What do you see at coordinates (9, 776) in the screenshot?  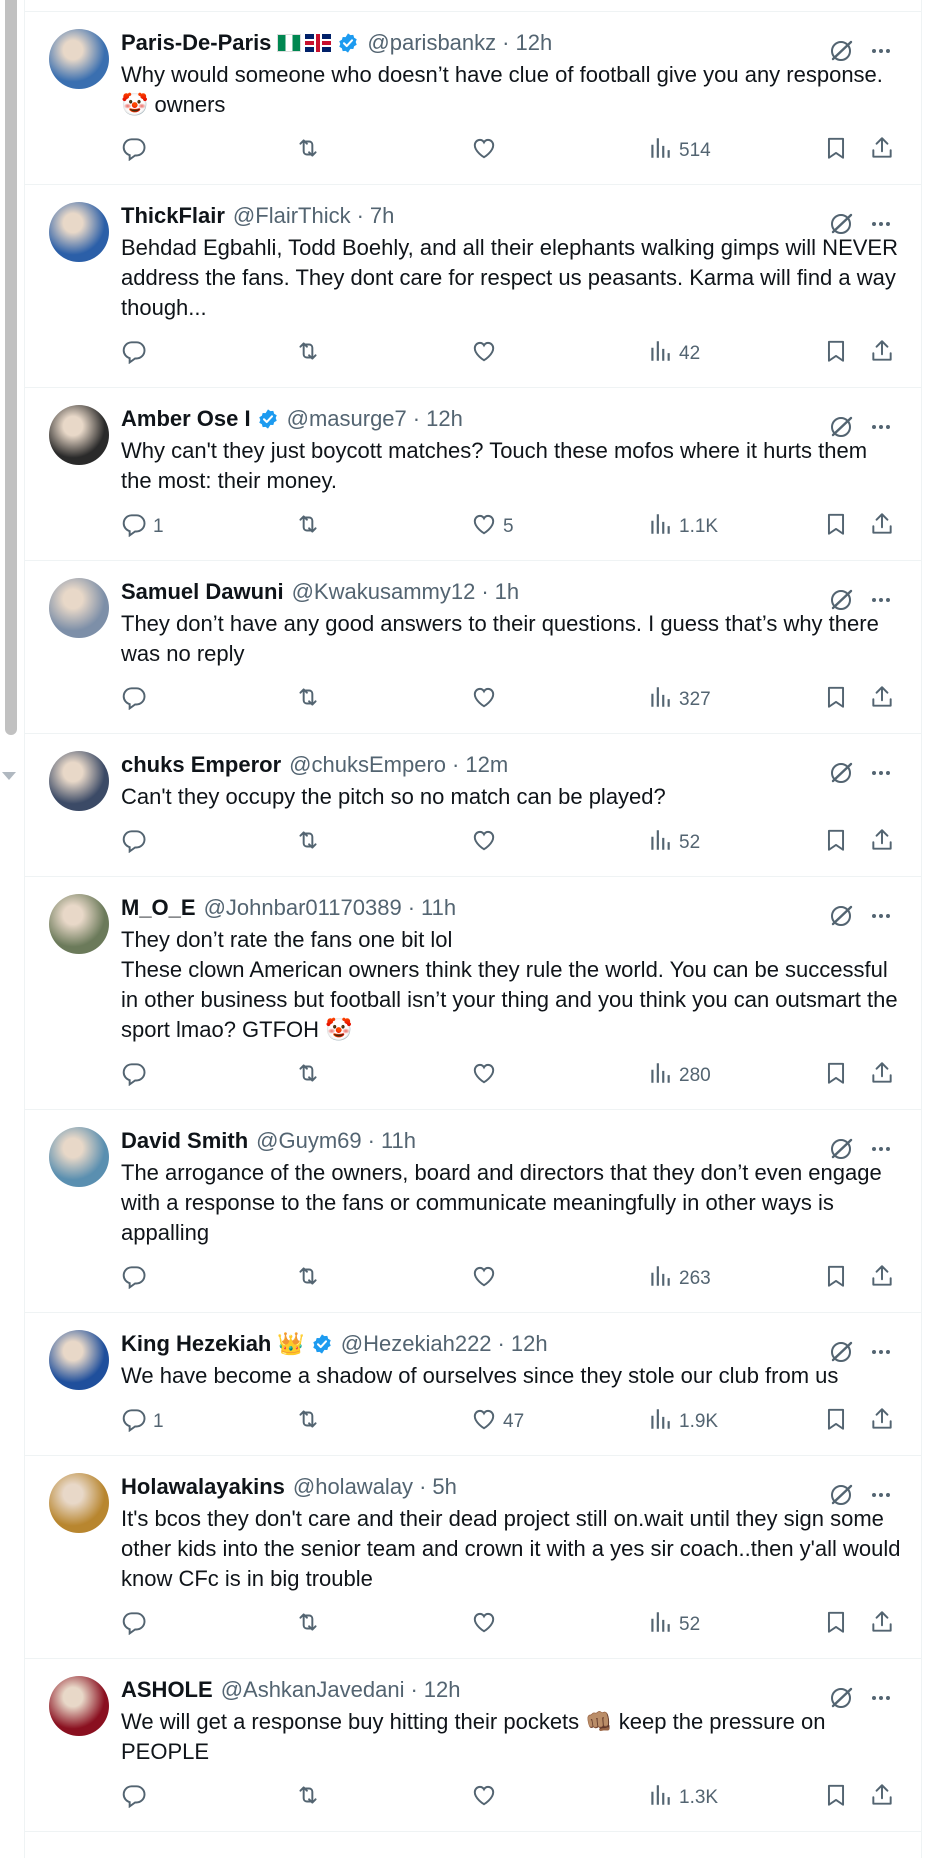 I see `scroll-down-arrow-icon` at bounding box center [9, 776].